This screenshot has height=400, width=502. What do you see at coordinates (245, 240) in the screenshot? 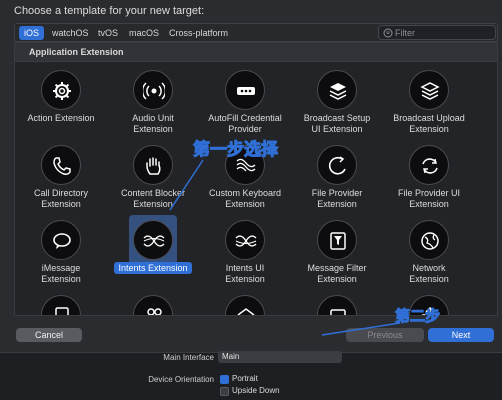
I see `intents-ui-wave-icon` at bounding box center [245, 240].